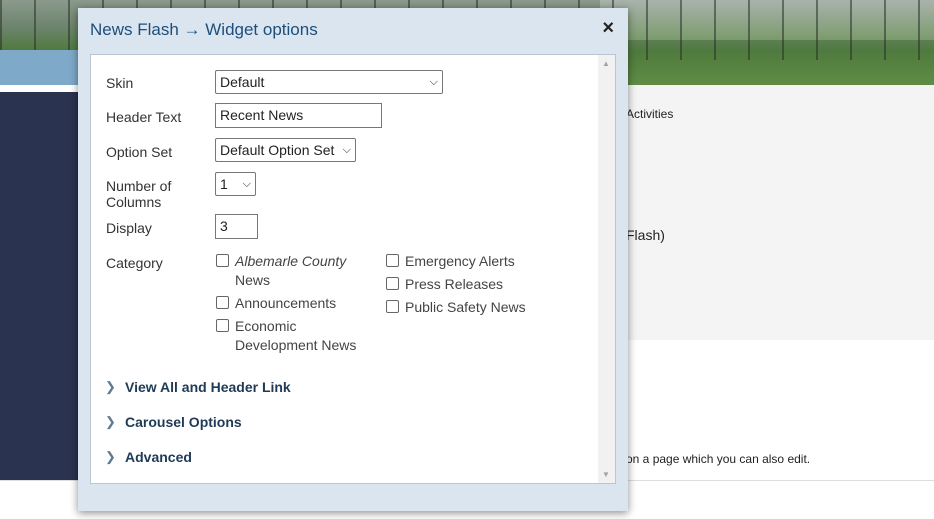 The height and width of the screenshot is (519, 934). I want to click on option-set-select-value: Default Option Set, so click(277, 150).